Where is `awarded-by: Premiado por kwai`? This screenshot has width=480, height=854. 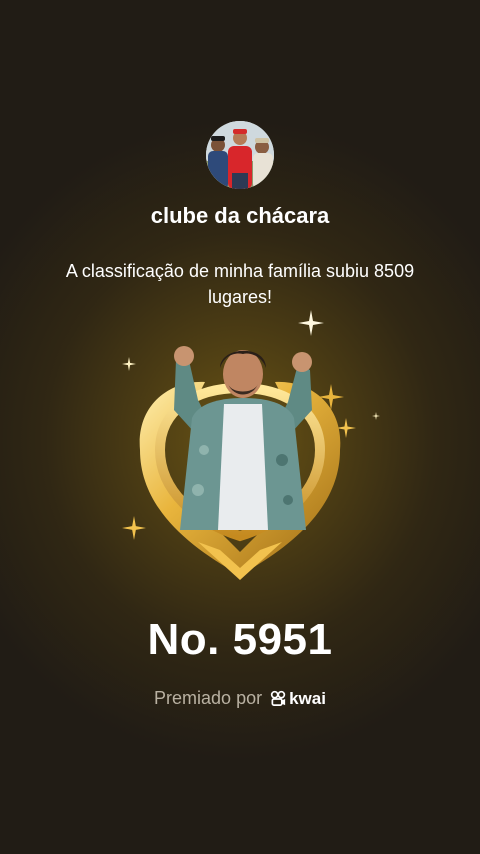 awarded-by: Premiado por kwai is located at coordinates (240, 698).